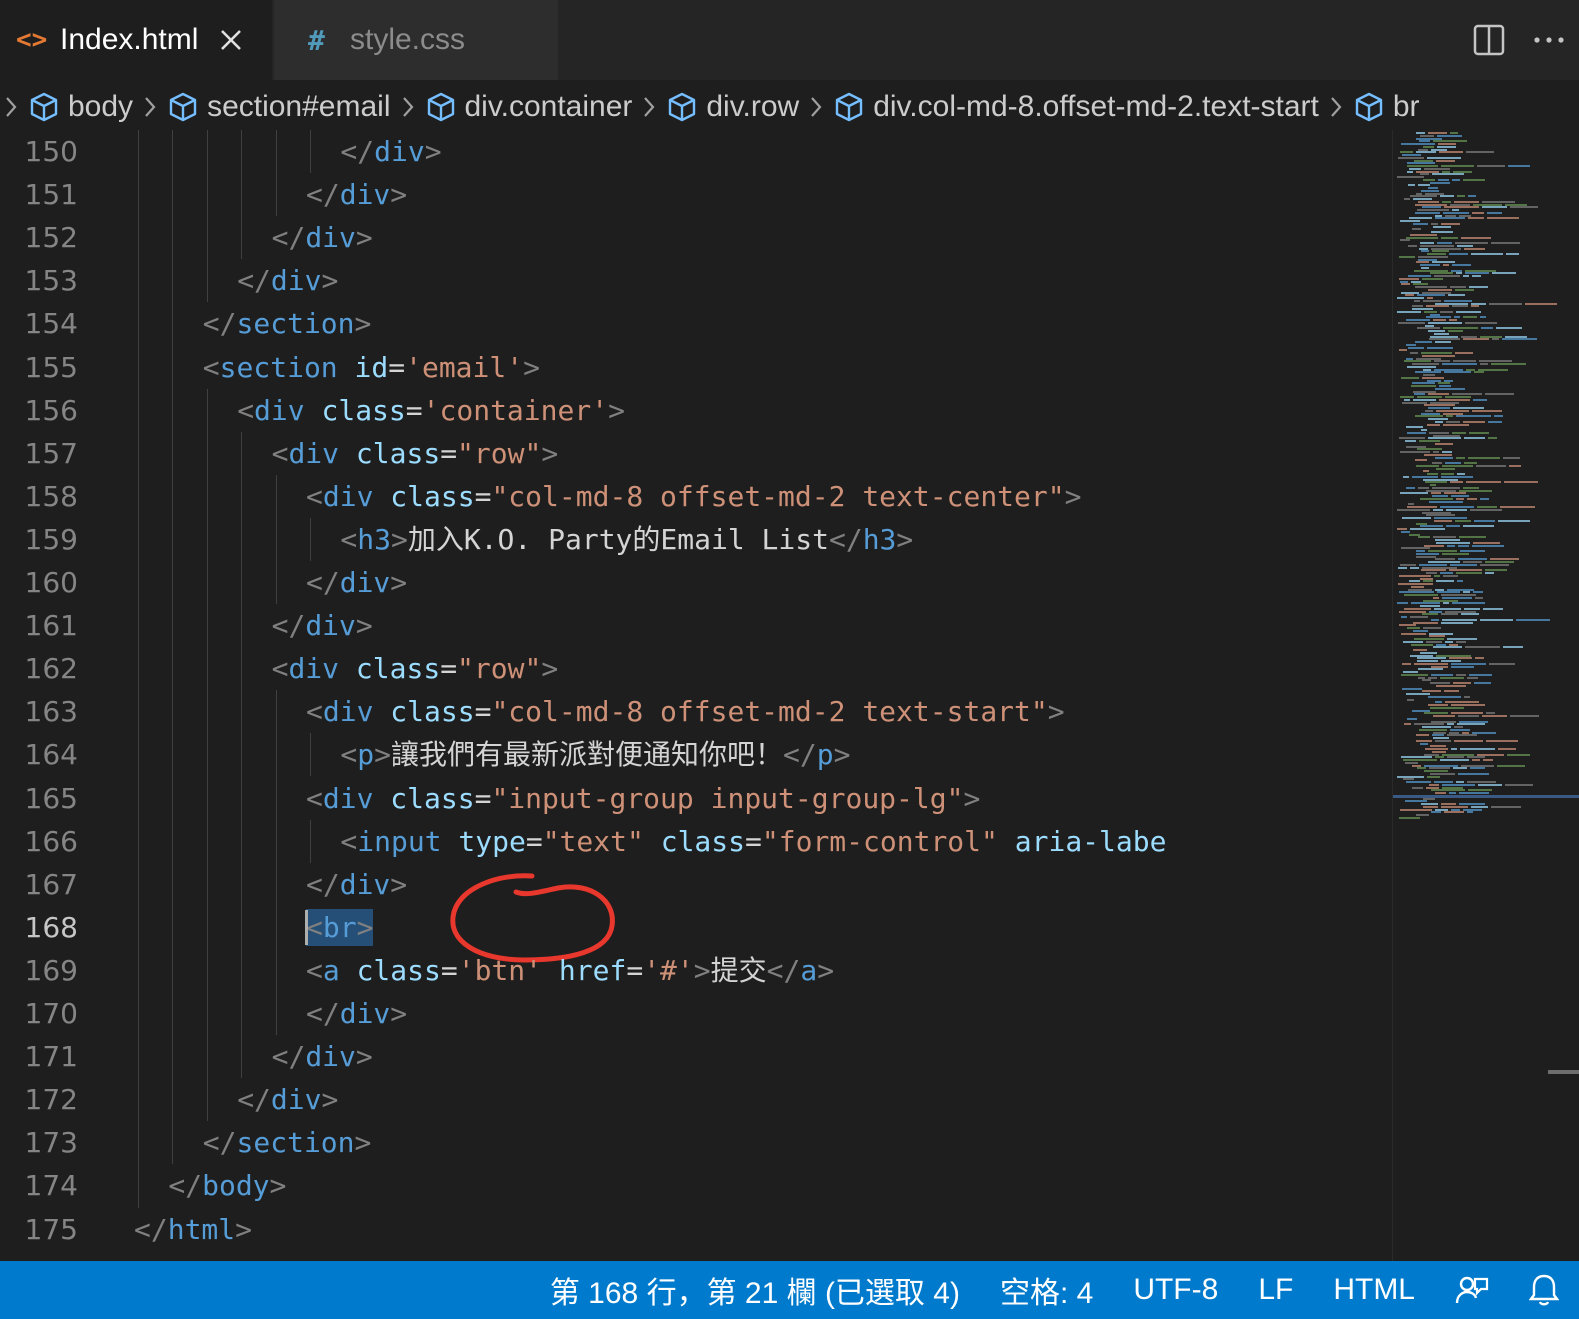 The width and height of the screenshot is (1579, 1319). I want to click on scrollbar-thumb, so click(1563, 1072).